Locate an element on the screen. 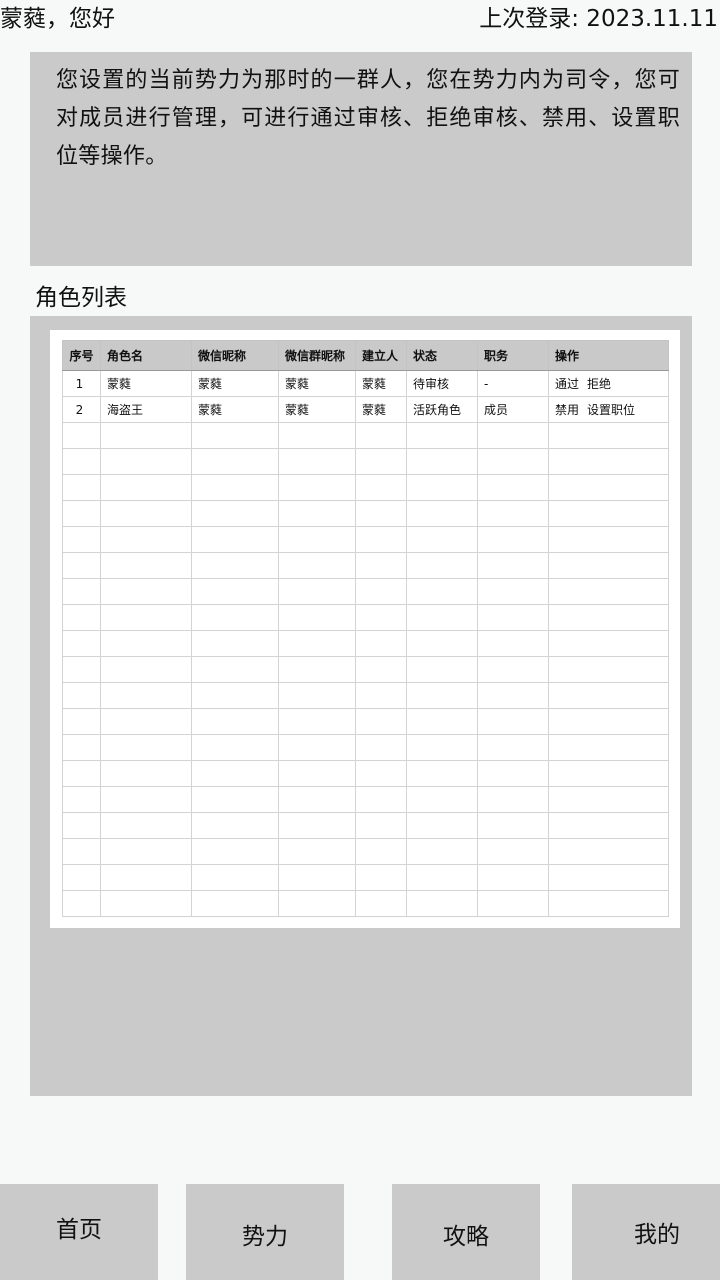  last-login-date: 上次登录: 2023.11.11 is located at coordinates (598, 19).